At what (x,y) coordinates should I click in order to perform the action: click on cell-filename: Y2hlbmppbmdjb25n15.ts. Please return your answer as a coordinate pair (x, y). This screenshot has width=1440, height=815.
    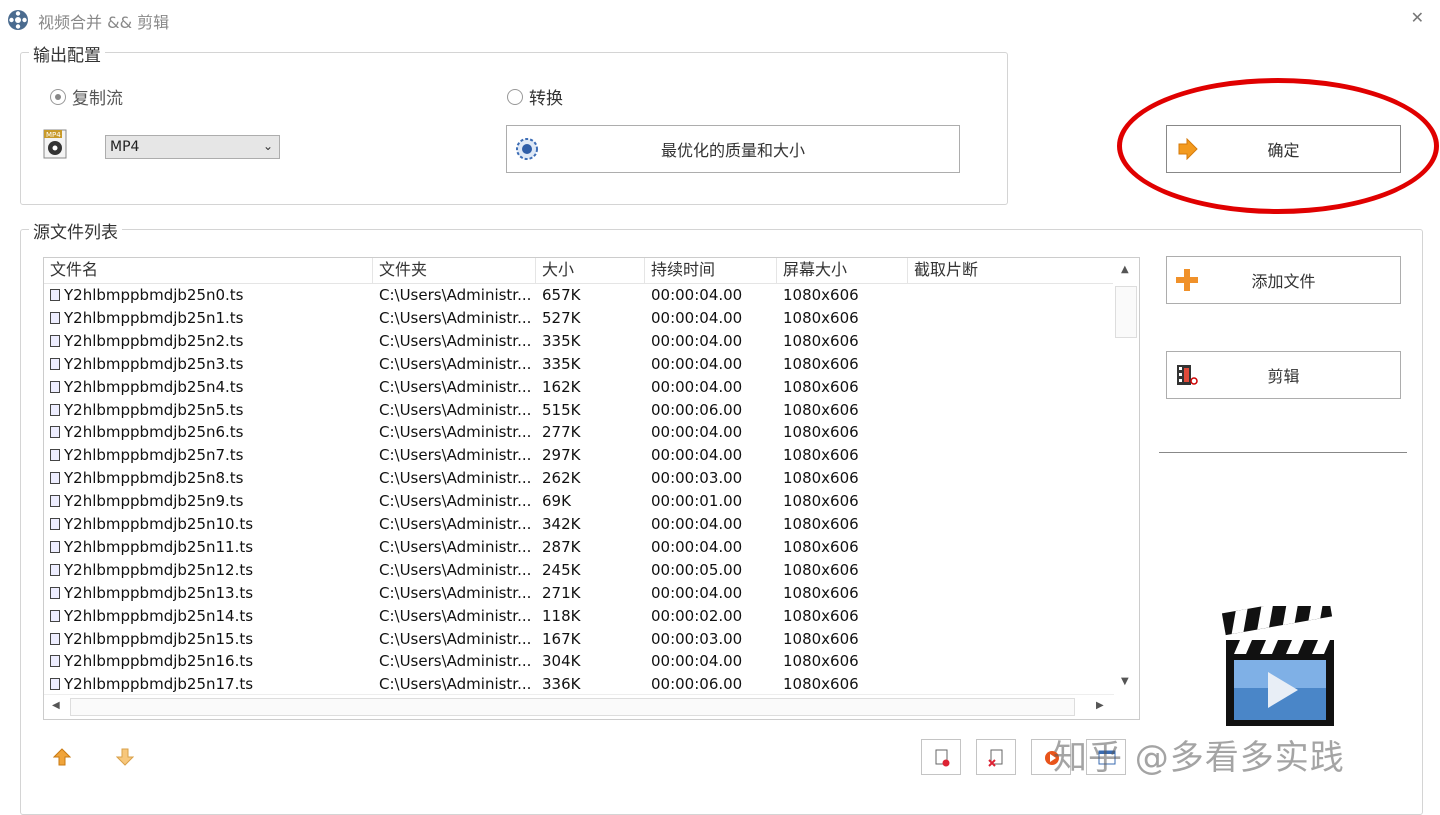
    Looking at the image, I should click on (210, 639).